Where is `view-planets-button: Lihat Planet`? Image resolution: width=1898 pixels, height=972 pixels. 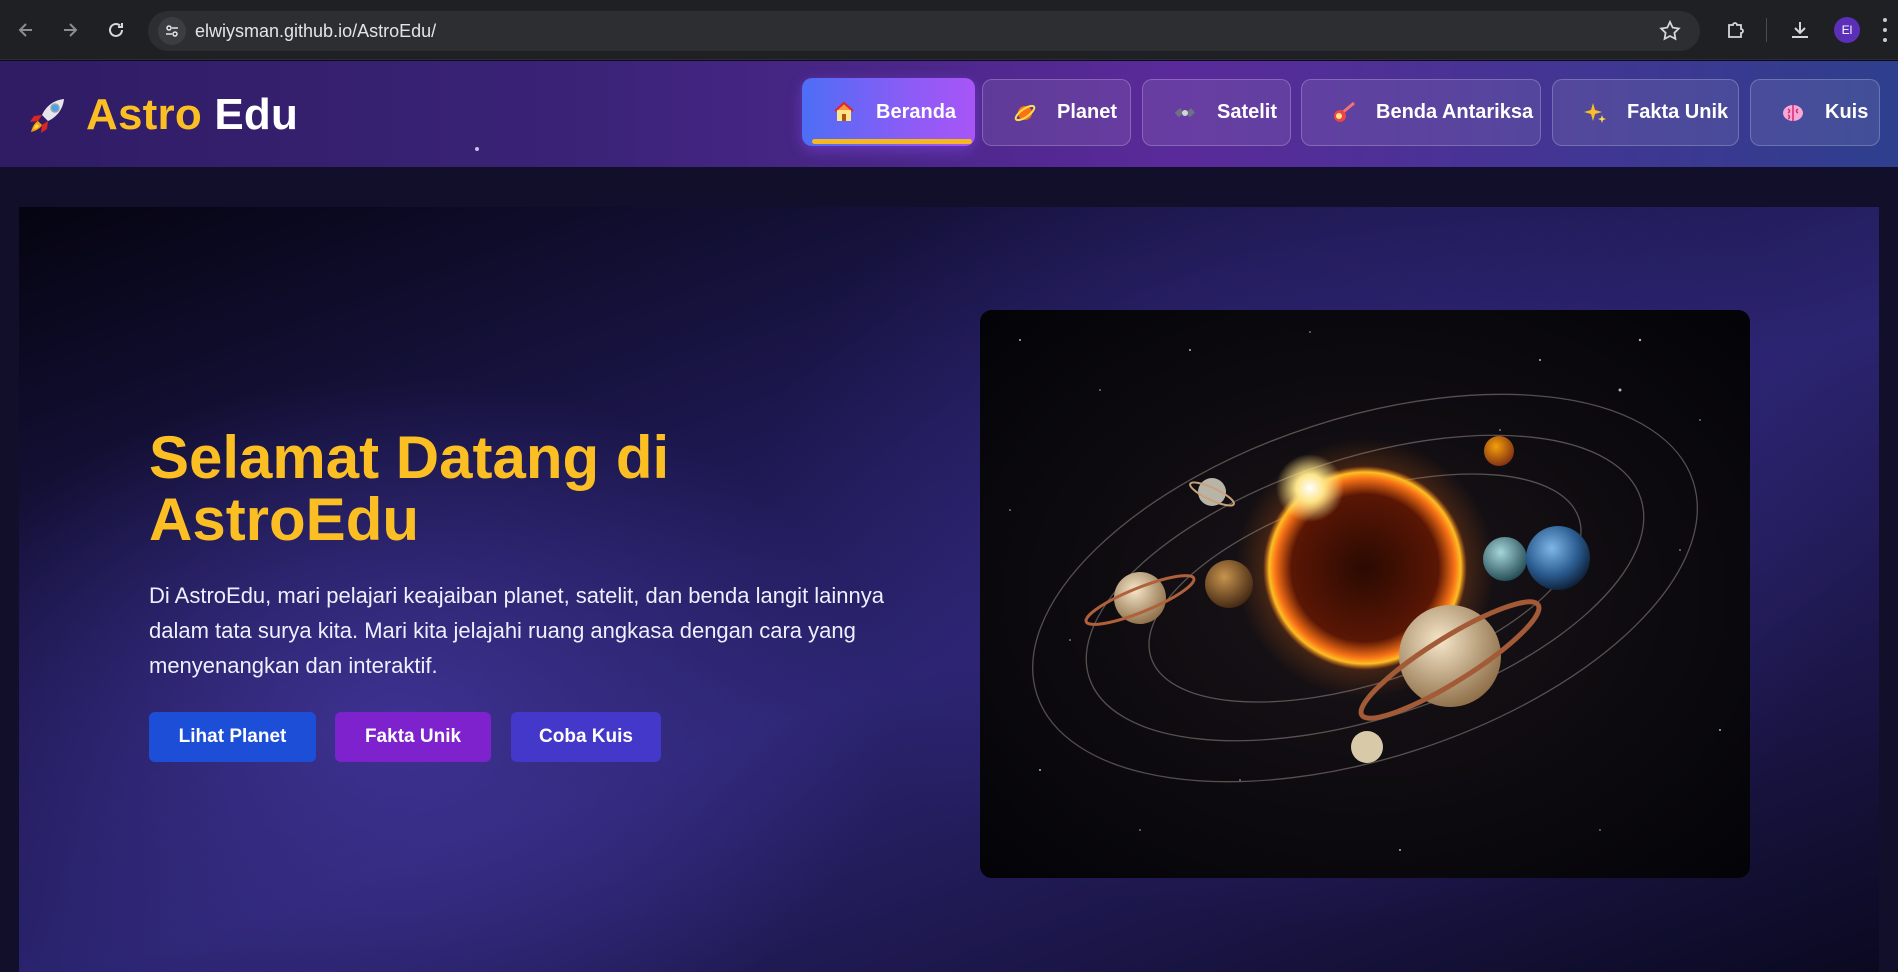 view-planets-button: Lihat Planet is located at coordinates (232, 737).